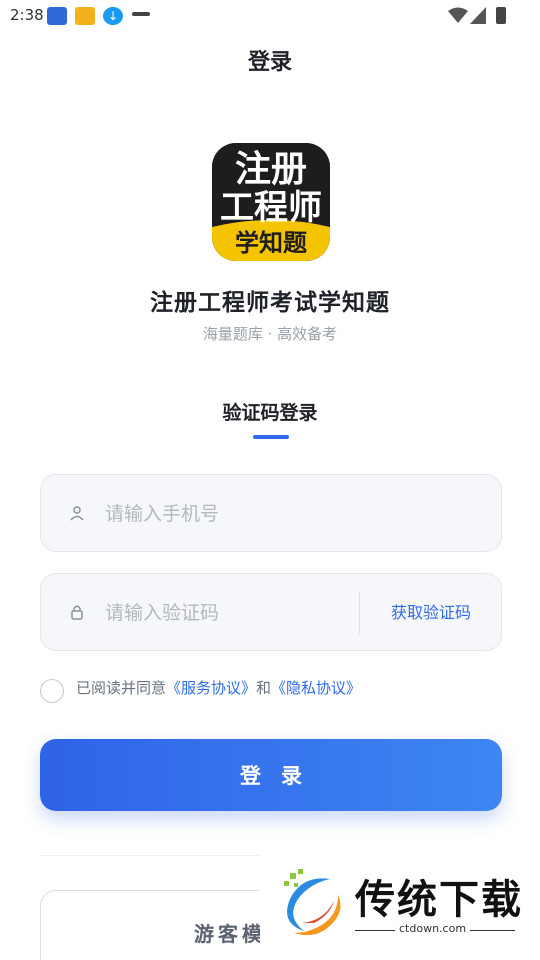 This screenshot has width=540, height=960. I want to click on get-code-button: 获取验证码, so click(431, 613).